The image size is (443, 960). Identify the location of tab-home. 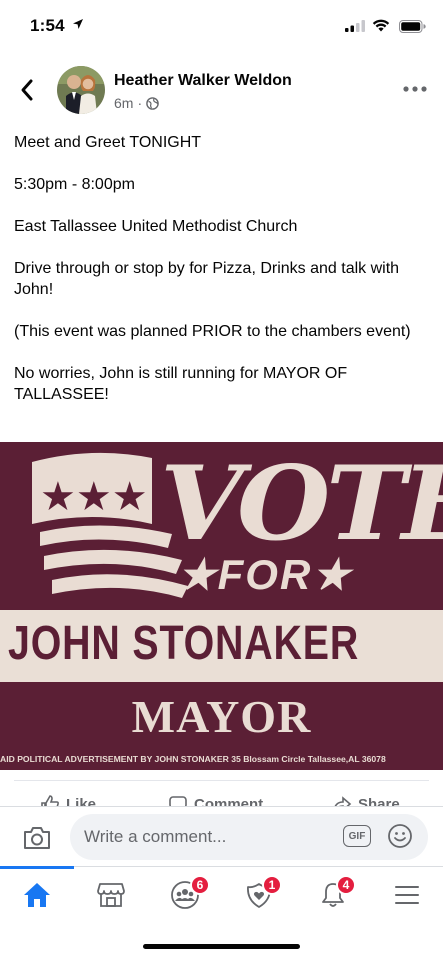
(37, 894).